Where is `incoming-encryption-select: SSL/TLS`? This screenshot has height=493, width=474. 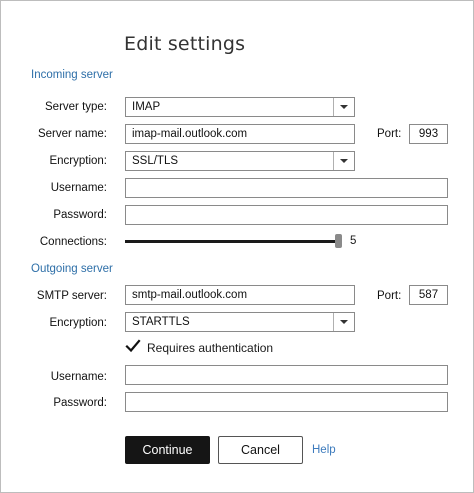 incoming-encryption-select: SSL/TLS is located at coordinates (240, 161).